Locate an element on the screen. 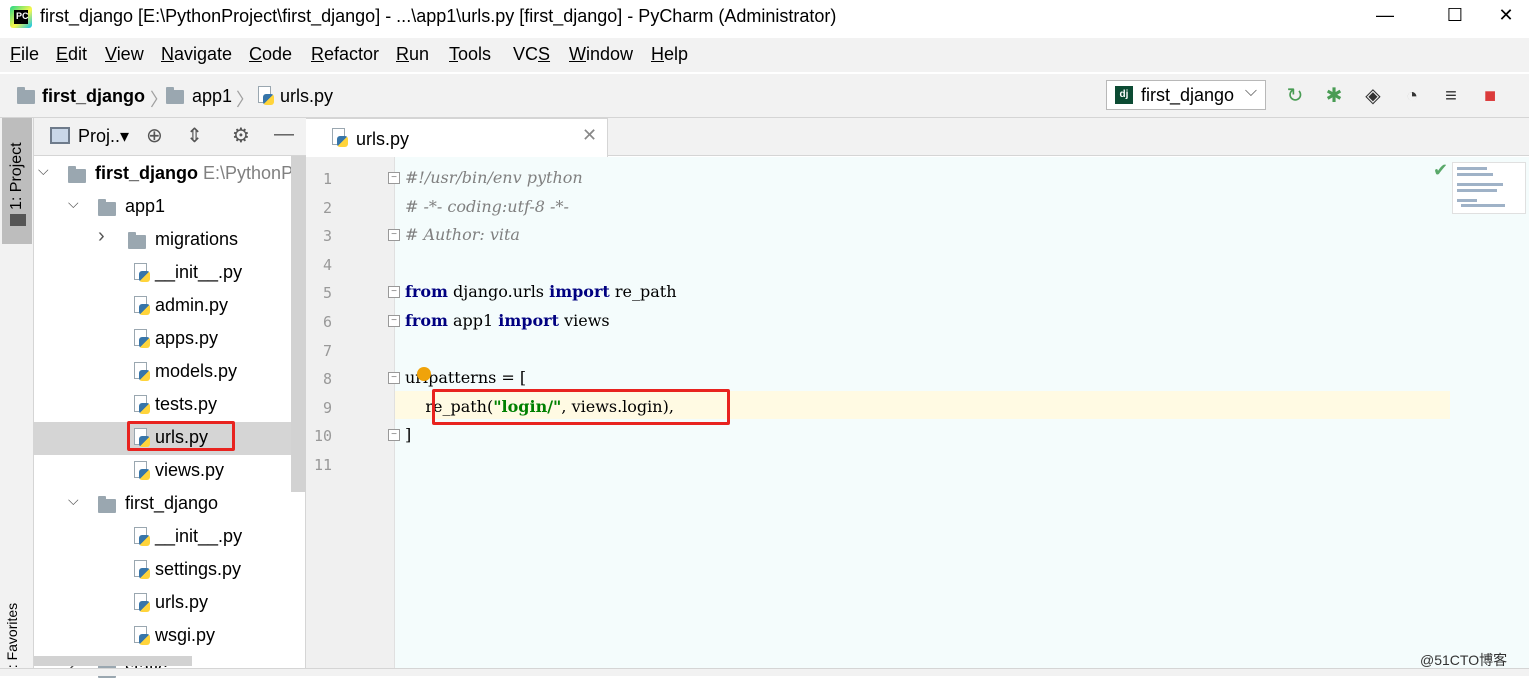 This screenshot has height=686, width=1529. project-scrollbar is located at coordinates (298, 324).